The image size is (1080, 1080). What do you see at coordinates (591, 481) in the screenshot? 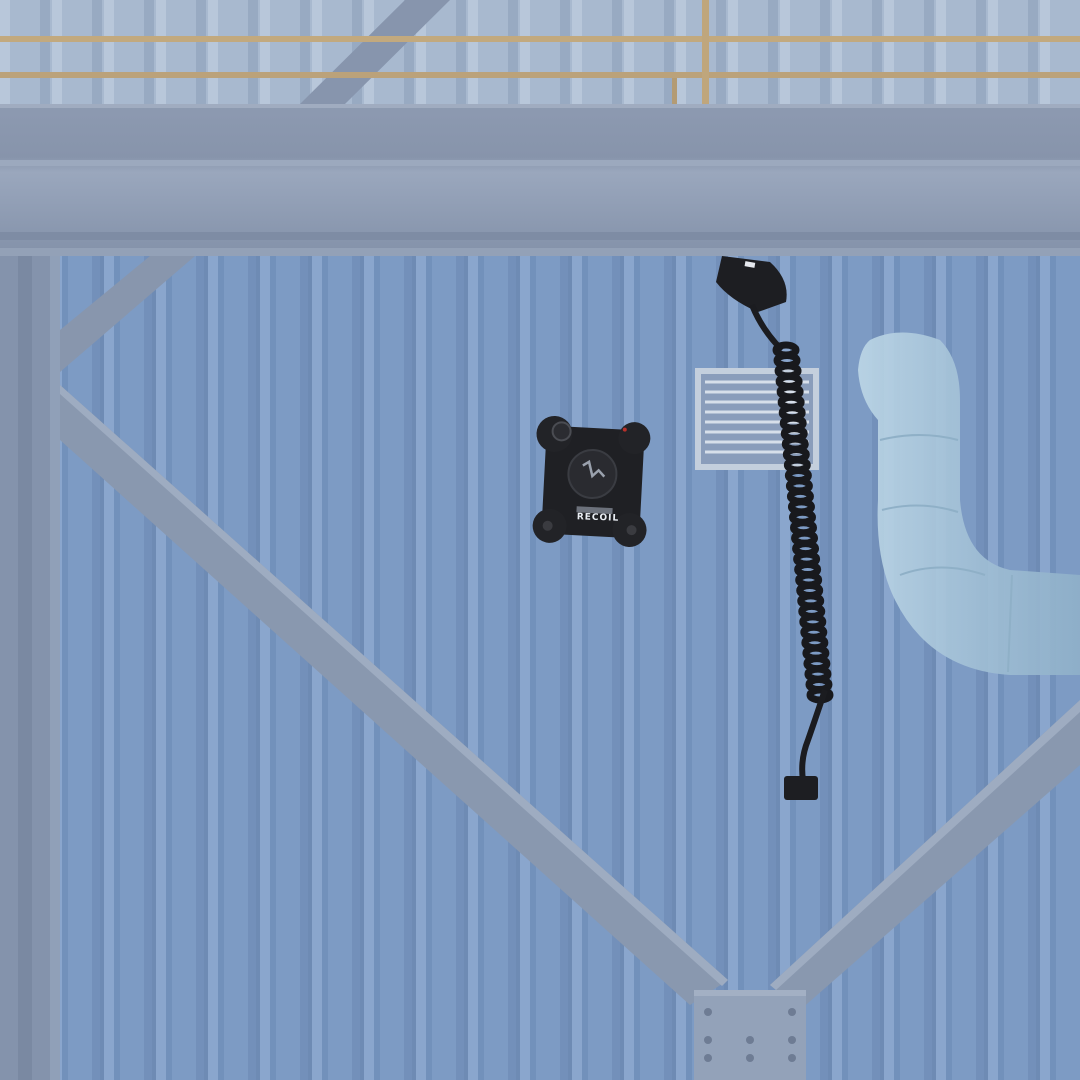
I see `speaker-device-icon` at bounding box center [591, 481].